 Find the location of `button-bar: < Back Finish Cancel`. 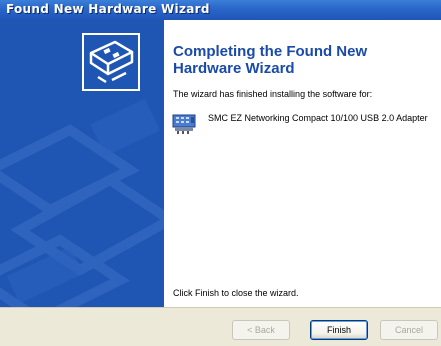

button-bar: < Back Finish Cancel is located at coordinates (220, 326).